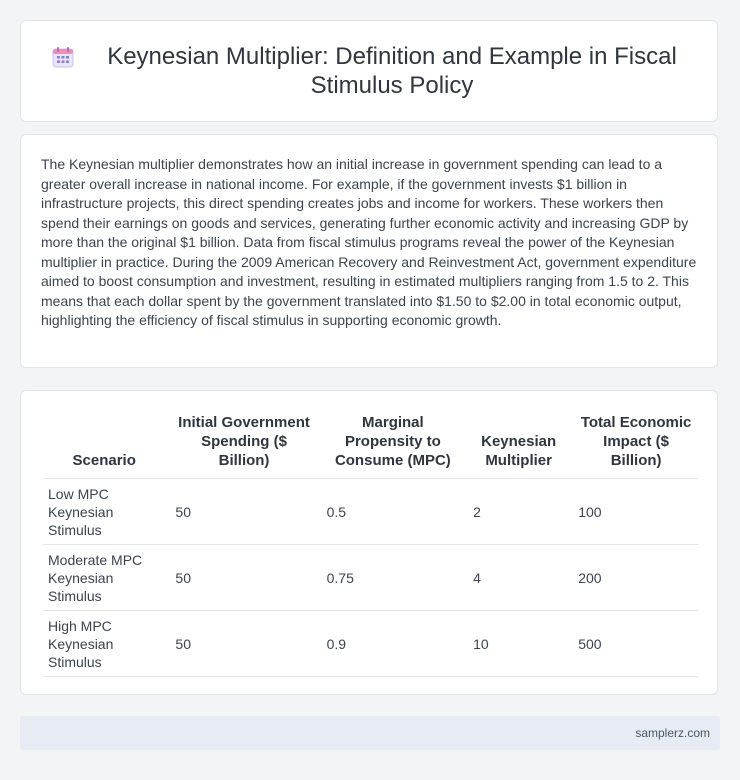  Describe the element at coordinates (633, 511) in the screenshot. I see `cell-total-impact: 100` at that location.